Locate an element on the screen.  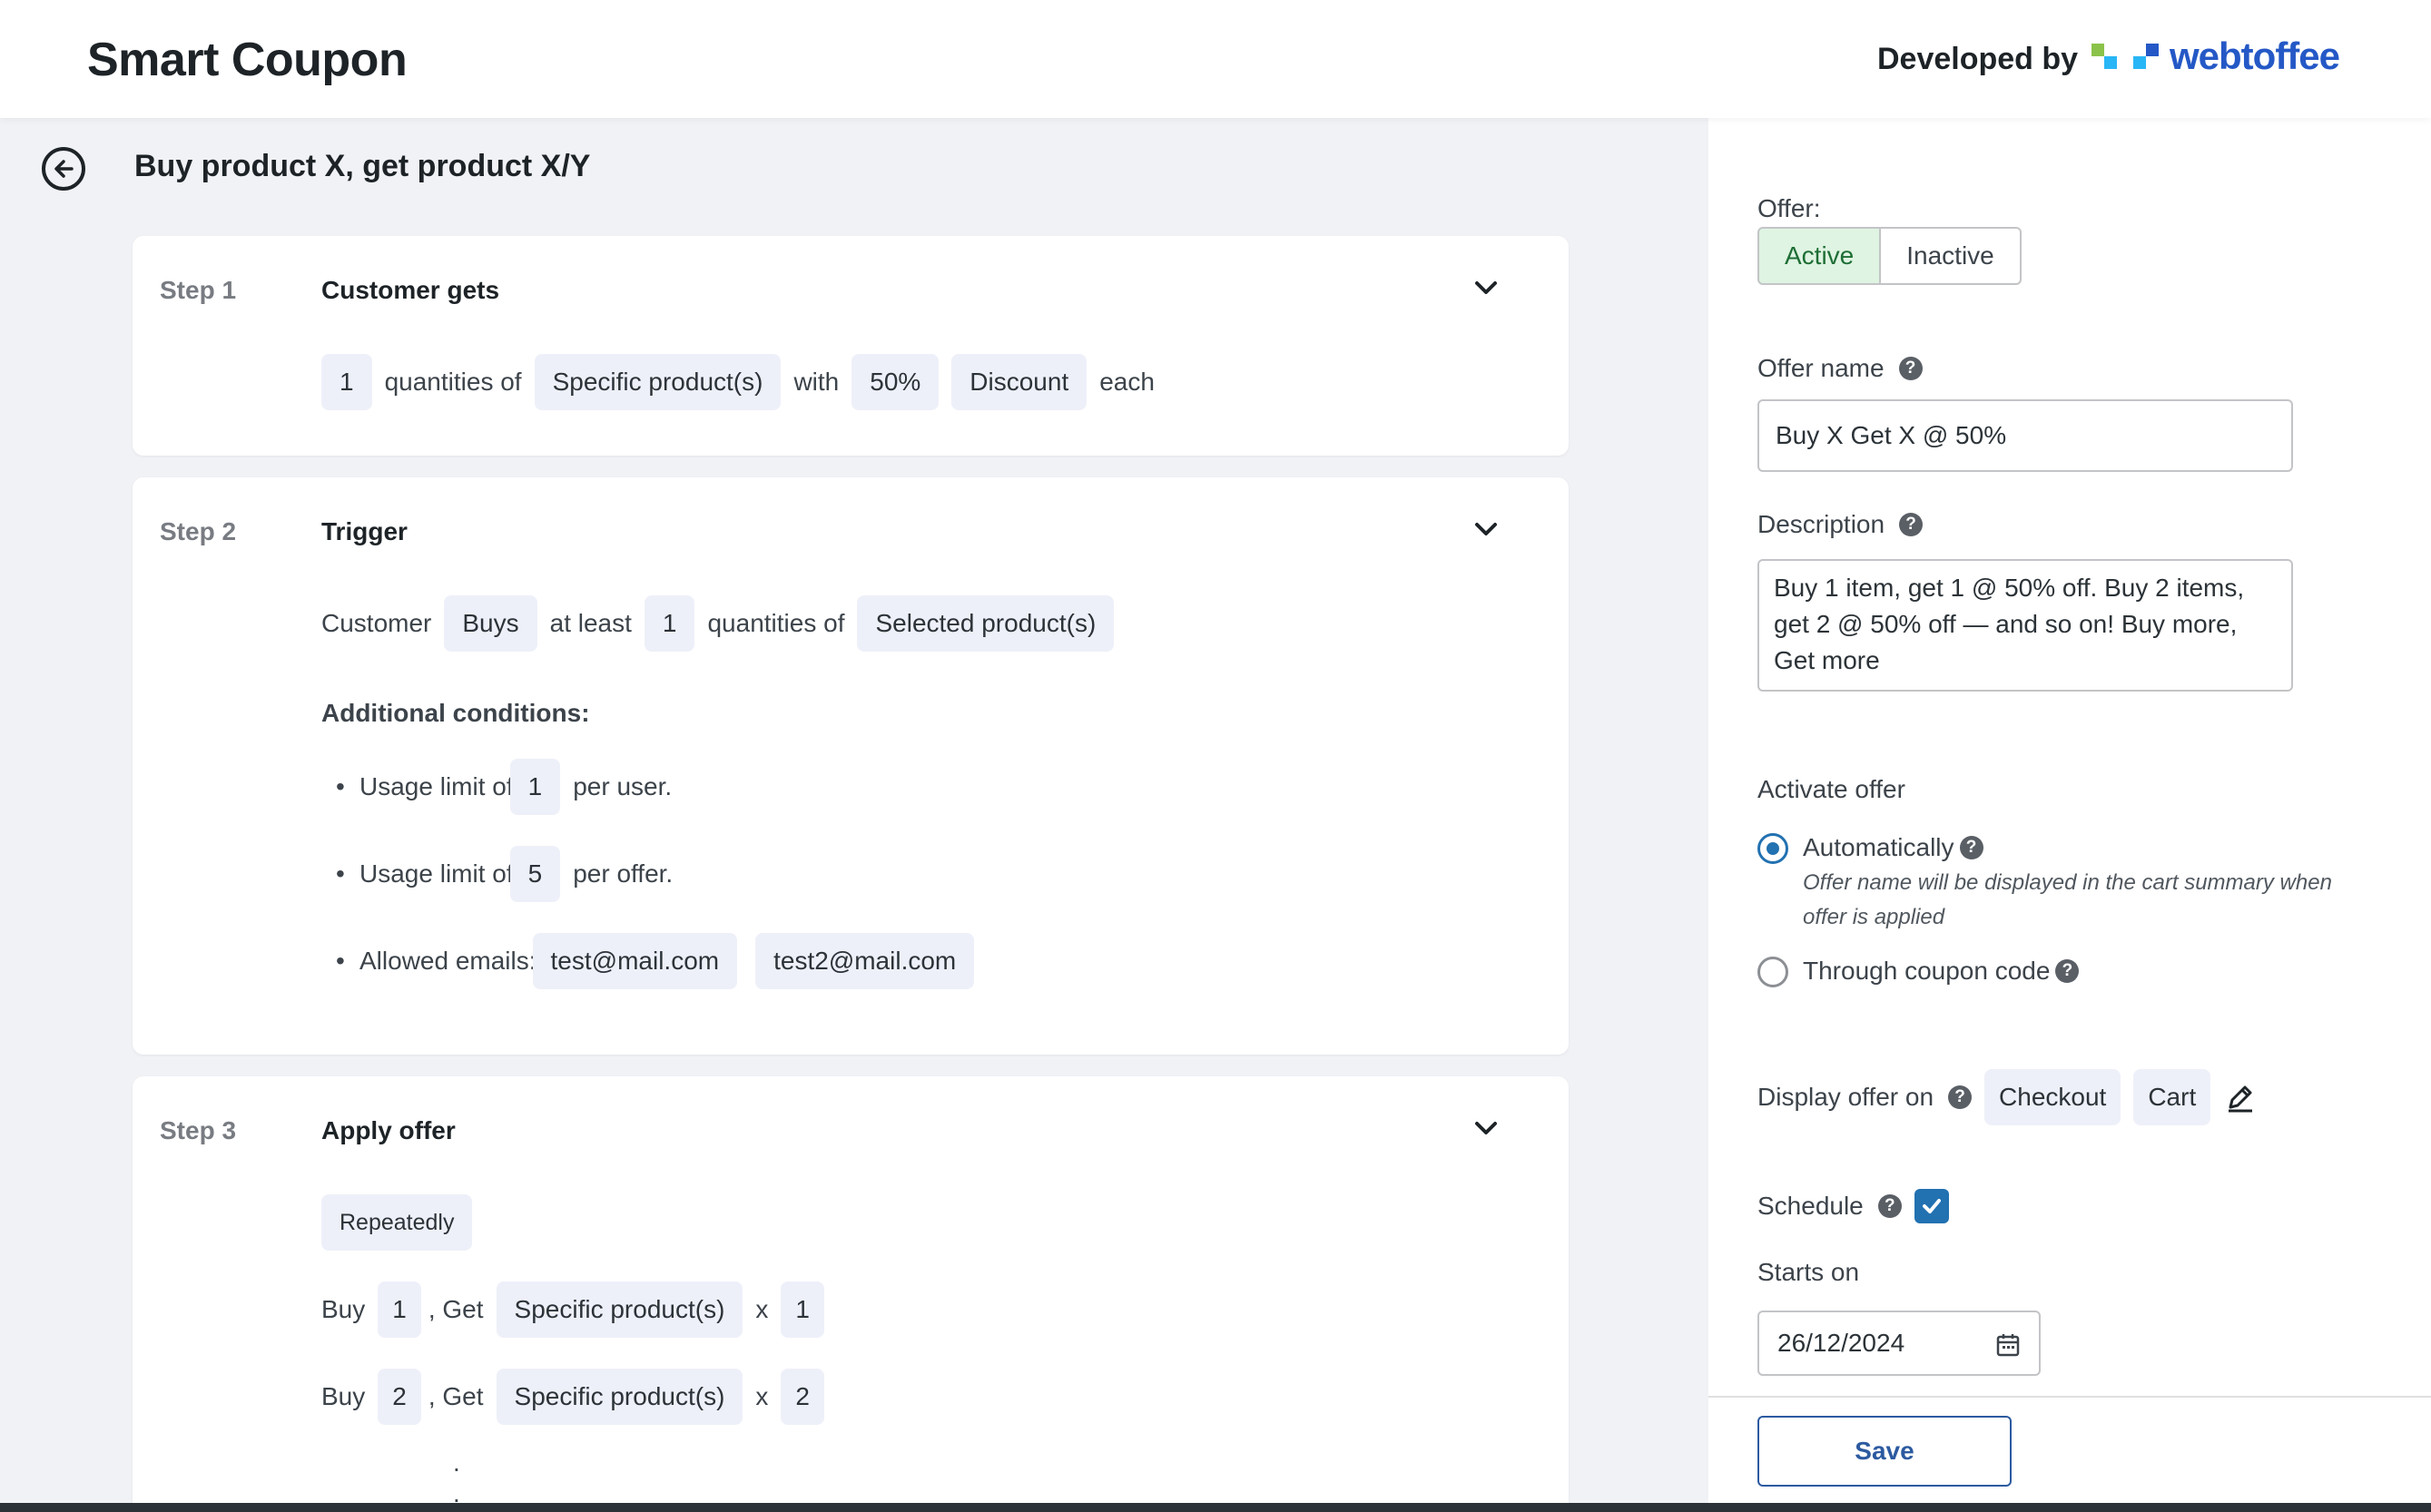
static-text: with is located at coordinates (816, 382).